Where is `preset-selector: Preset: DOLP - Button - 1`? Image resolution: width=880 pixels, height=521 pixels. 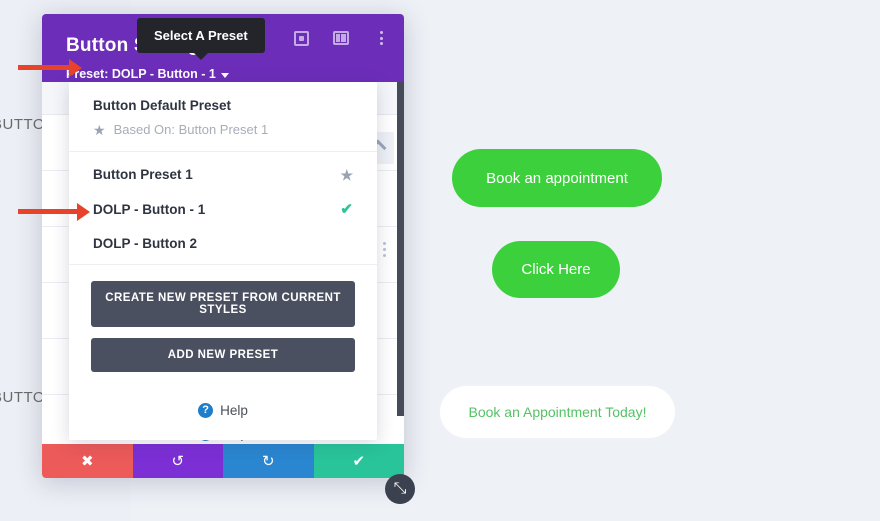 preset-selector: Preset: DOLP - Button - 1 is located at coordinates (147, 74).